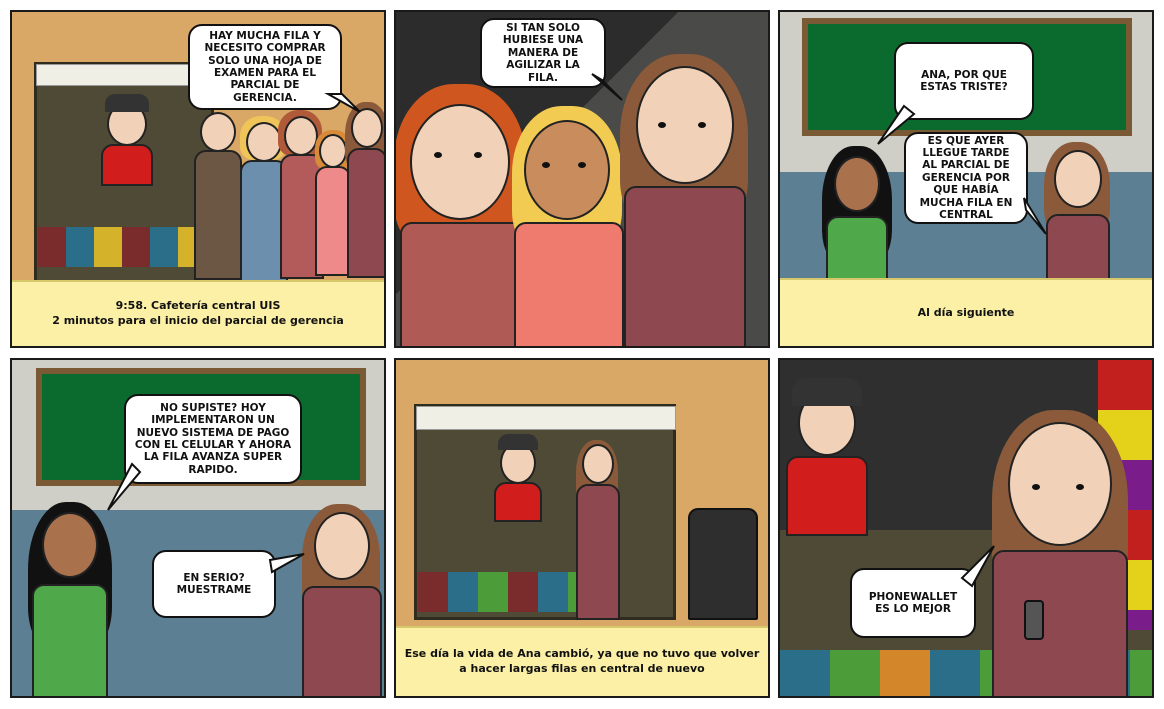 Image resolution: width=1164 pixels, height=709 pixels. What do you see at coordinates (723, 564) in the screenshot?
I see `trash-can` at bounding box center [723, 564].